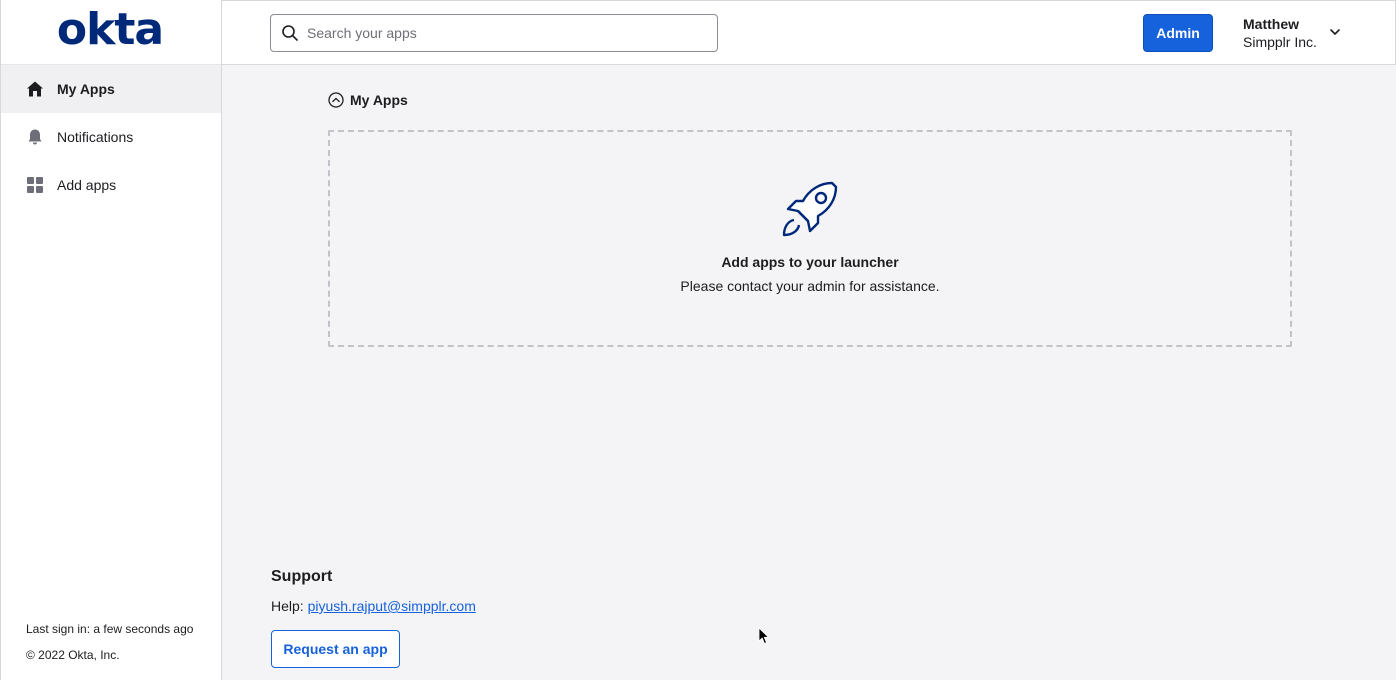 Image resolution: width=1396 pixels, height=680 pixels. I want to click on logo-container: okta, so click(111, 32).